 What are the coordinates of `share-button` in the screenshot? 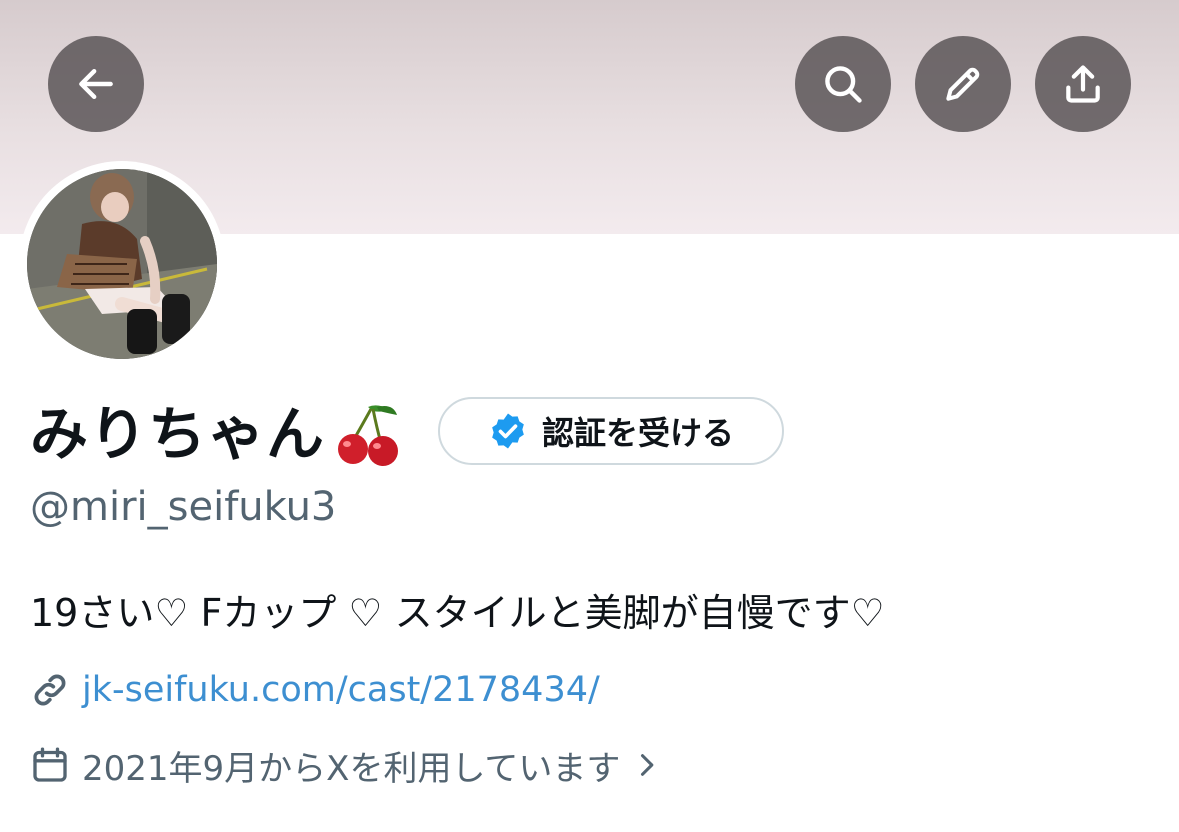 It's located at (1083, 84).